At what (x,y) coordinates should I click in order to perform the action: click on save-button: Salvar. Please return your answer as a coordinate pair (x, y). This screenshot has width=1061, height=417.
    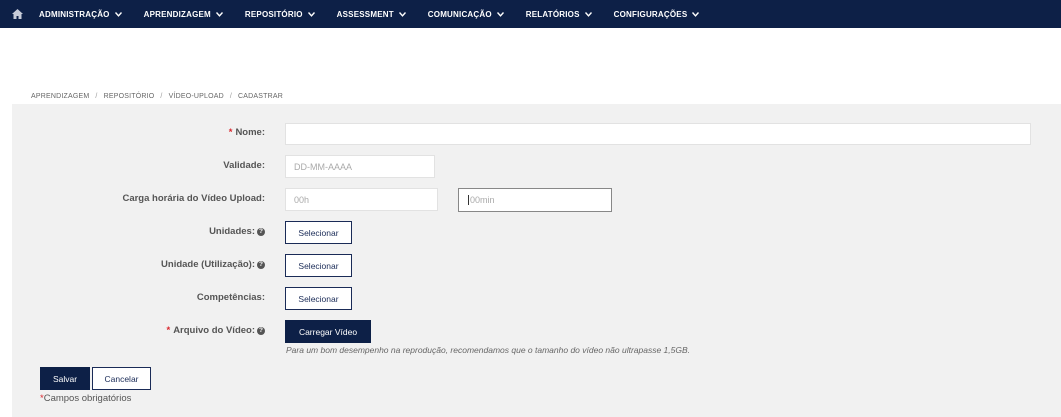
    Looking at the image, I should click on (65, 378).